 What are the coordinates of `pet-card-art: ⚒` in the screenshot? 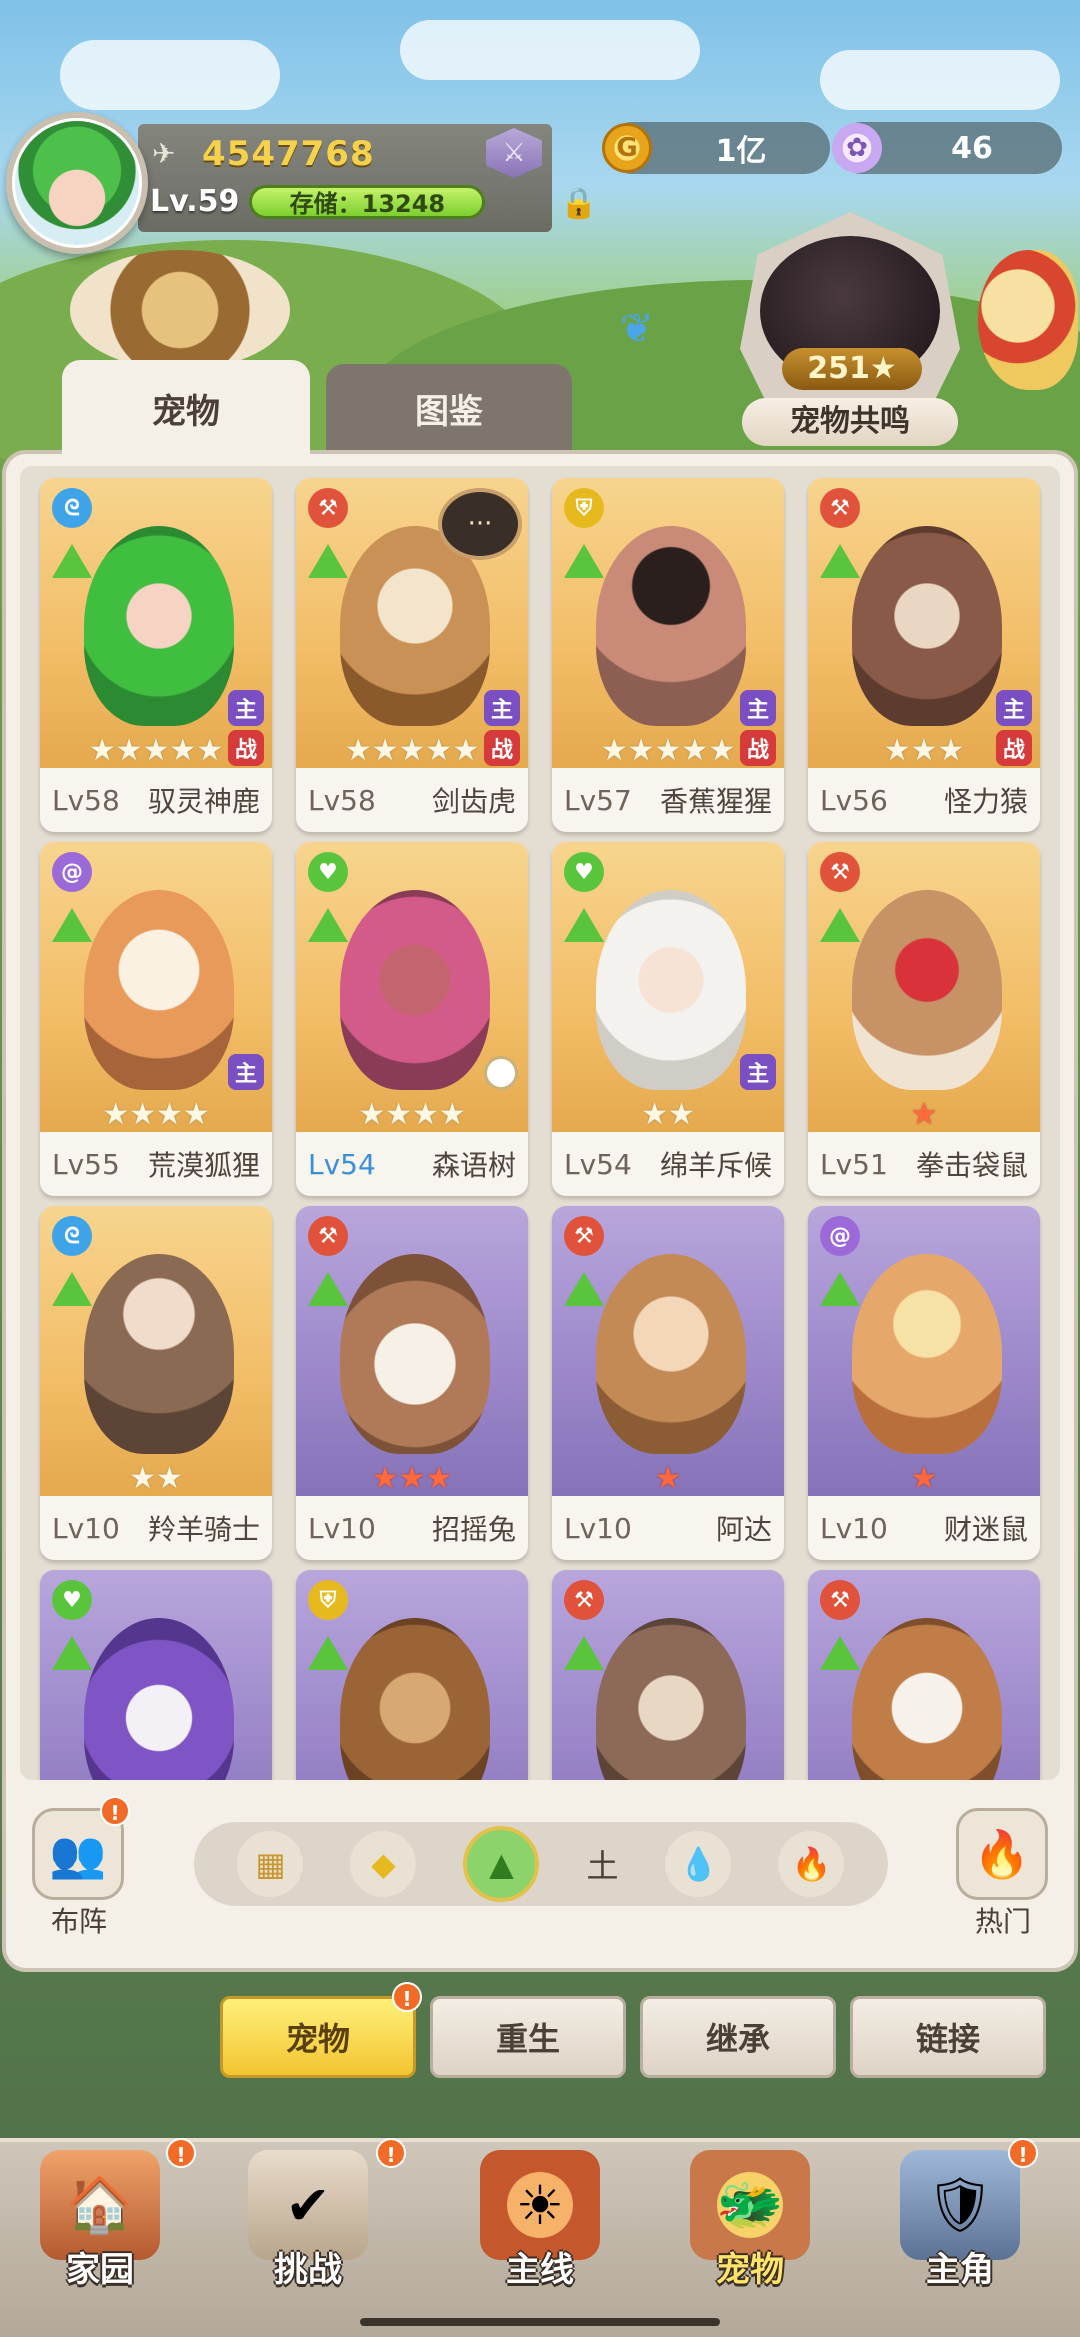 It's located at (668, 1675).